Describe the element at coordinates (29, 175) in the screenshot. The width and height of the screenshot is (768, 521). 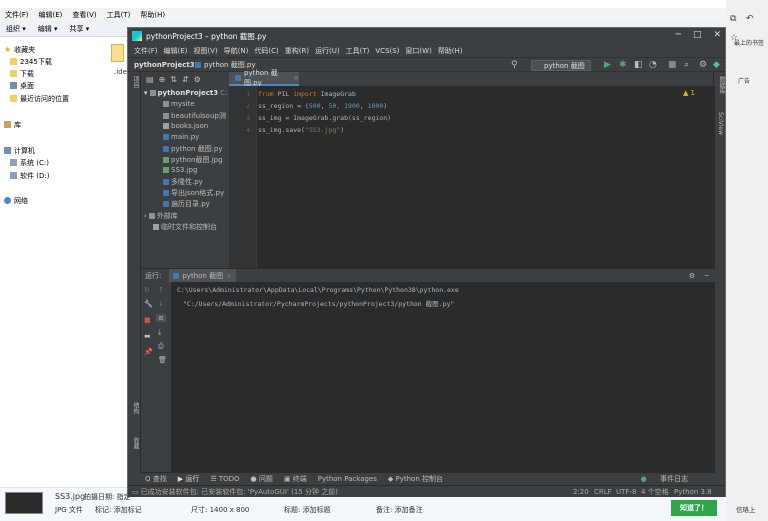
I see `nav-drive-d: 软件 (D:)` at that location.